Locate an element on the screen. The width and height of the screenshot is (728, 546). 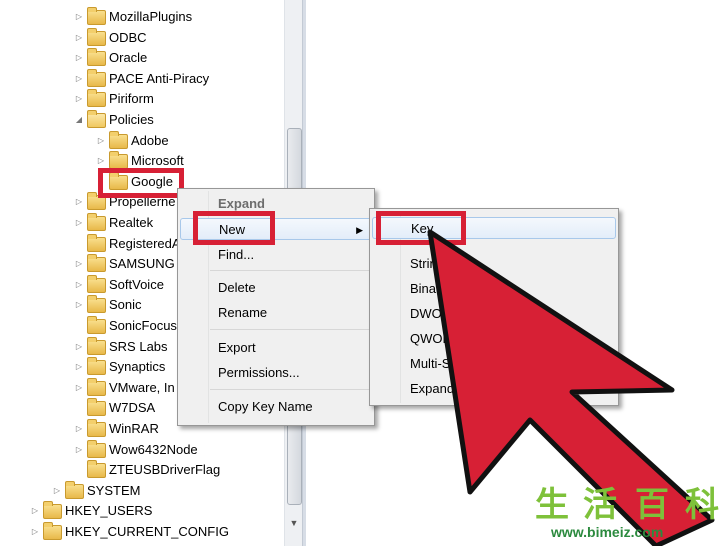
menu-item-copy-key-name: Copy Key Name is located at coordinates (276, 407).